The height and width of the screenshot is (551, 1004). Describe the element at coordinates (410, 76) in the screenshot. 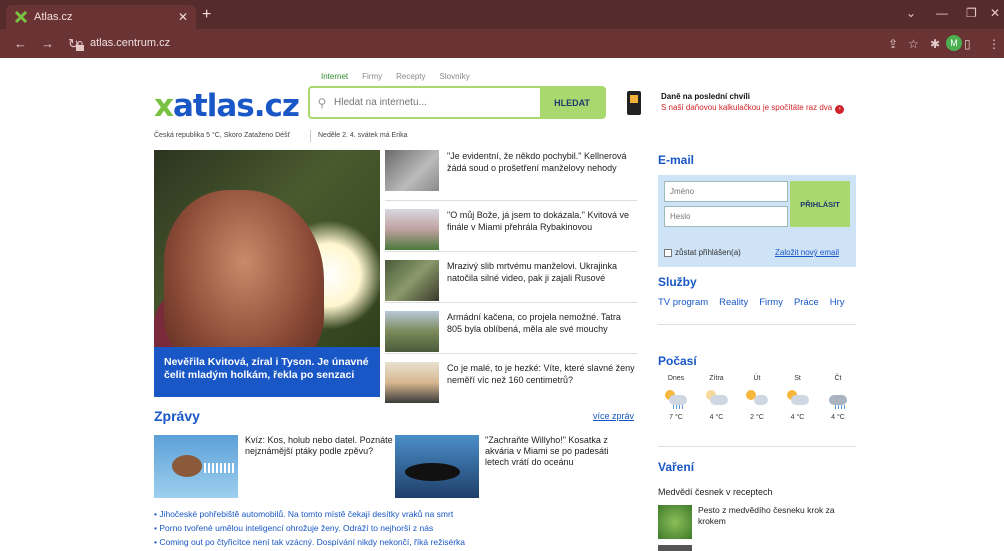

I see `tab-recepty: Recepty` at that location.